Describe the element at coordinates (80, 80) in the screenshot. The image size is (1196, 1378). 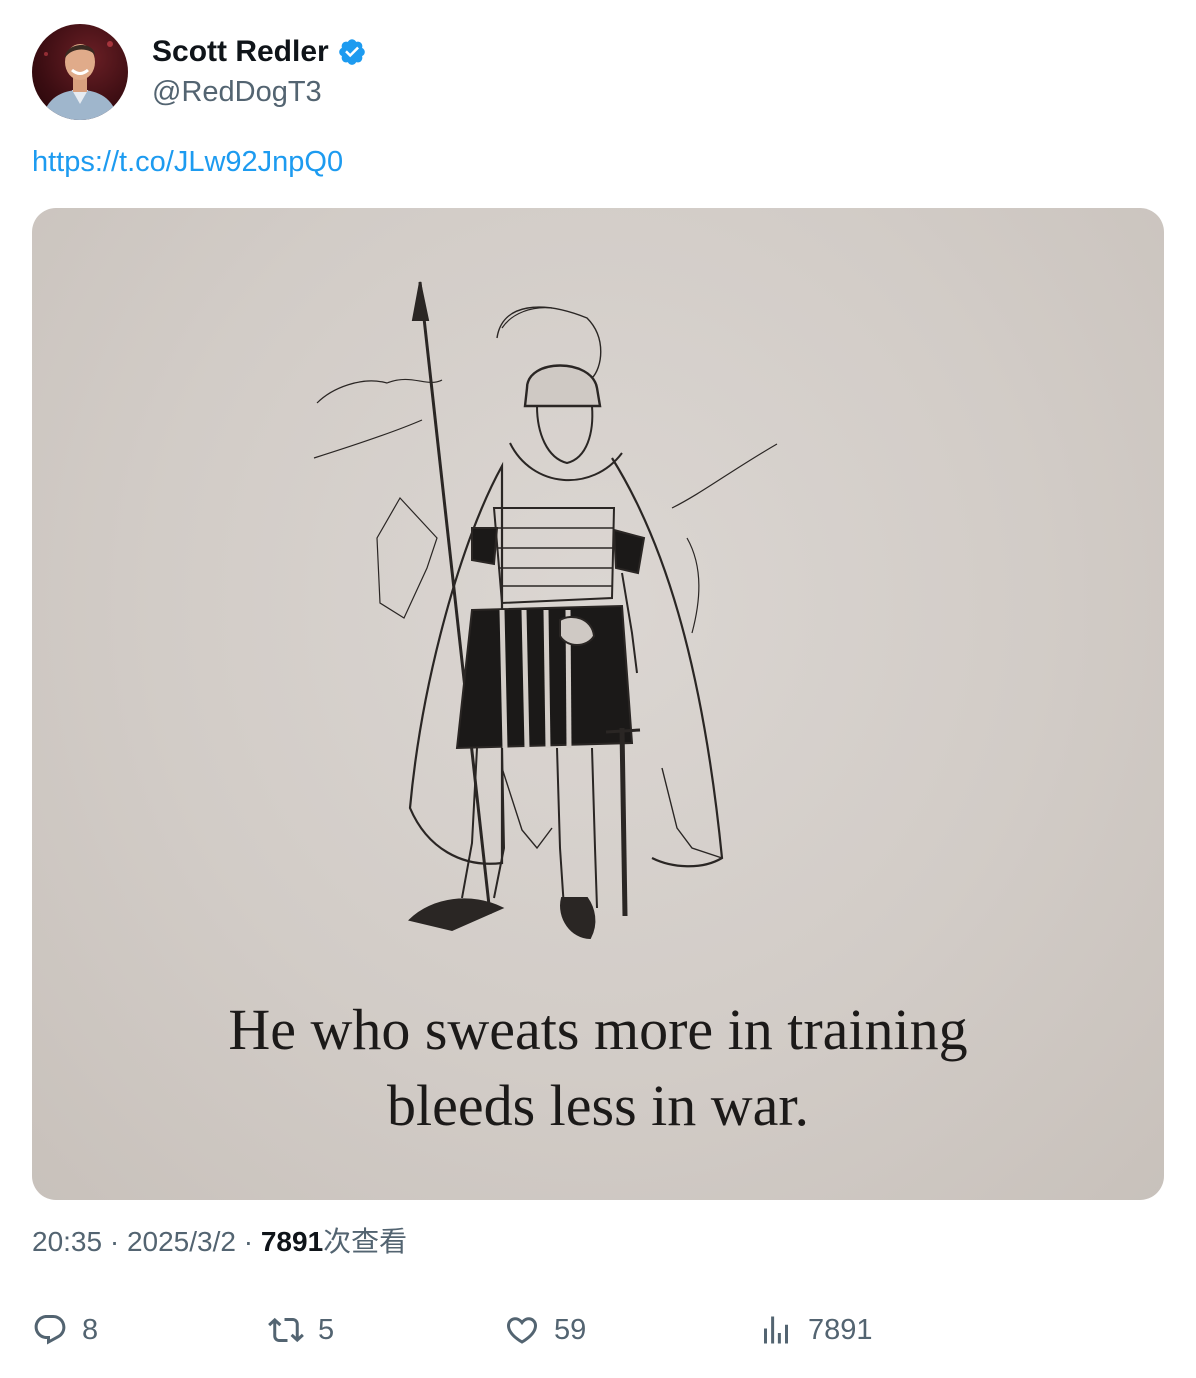
I see `avatar-portrait` at that location.